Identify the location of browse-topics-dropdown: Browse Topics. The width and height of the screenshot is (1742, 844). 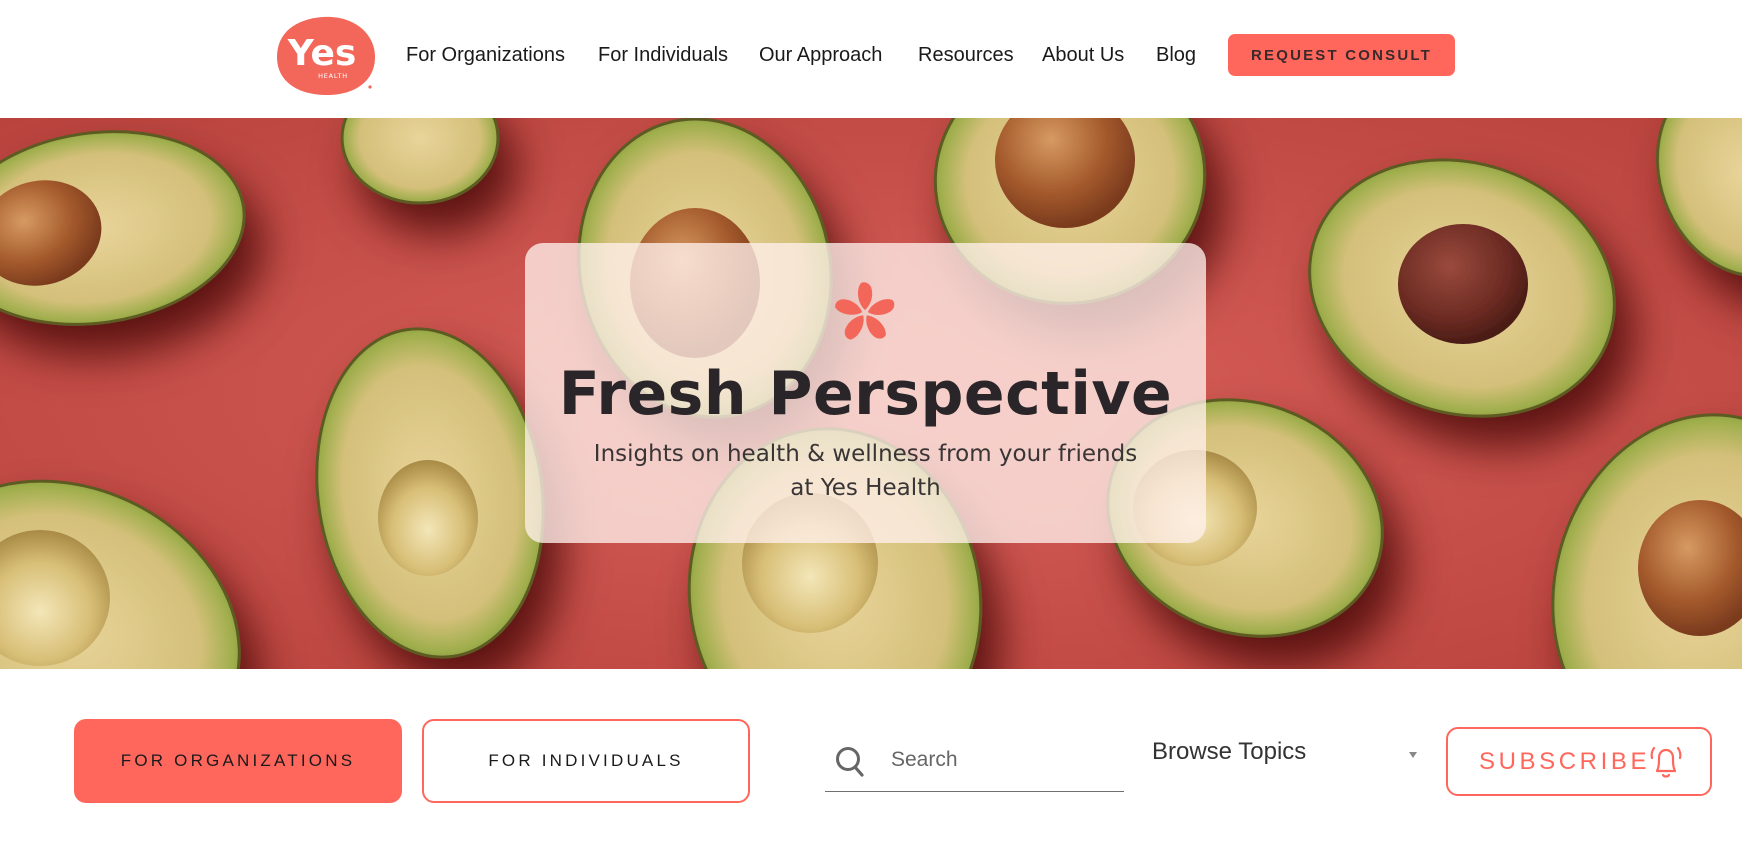
(1284, 752).